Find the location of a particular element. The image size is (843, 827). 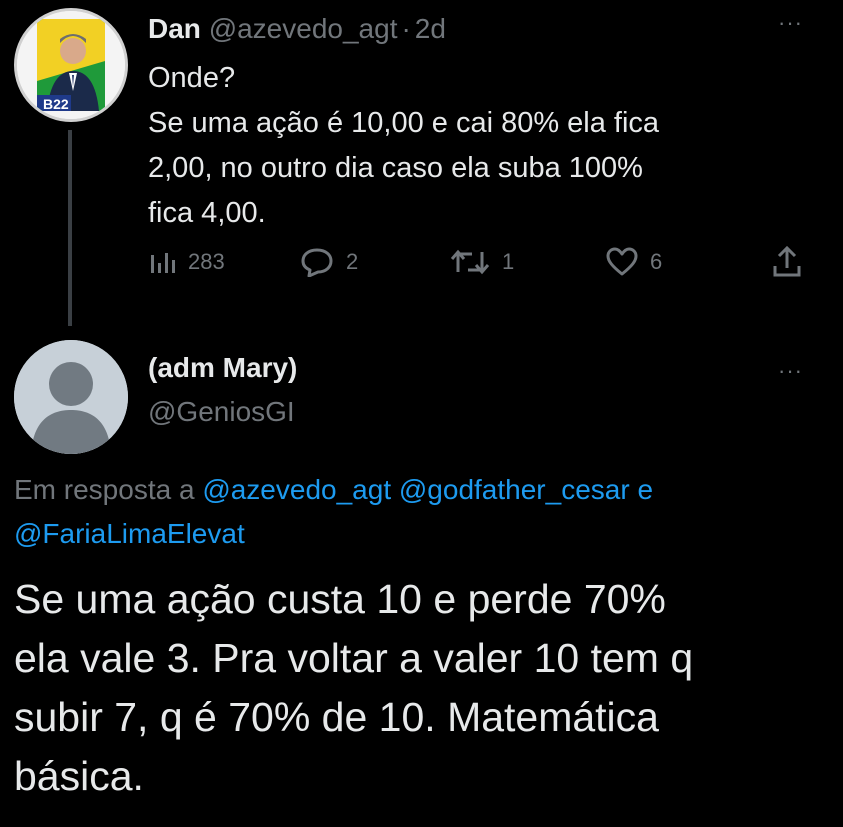

reply-button: 2 is located at coordinates (329, 262).